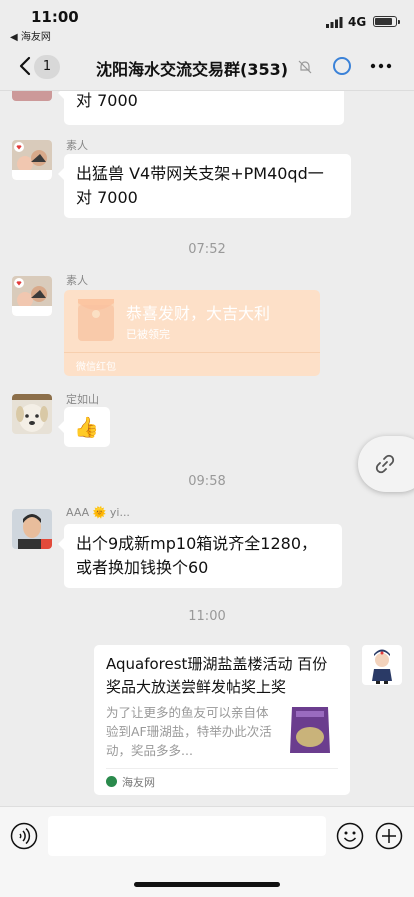 The image size is (414, 897). Describe the element at coordinates (386, 21) in the screenshot. I see `battery-icon` at that location.